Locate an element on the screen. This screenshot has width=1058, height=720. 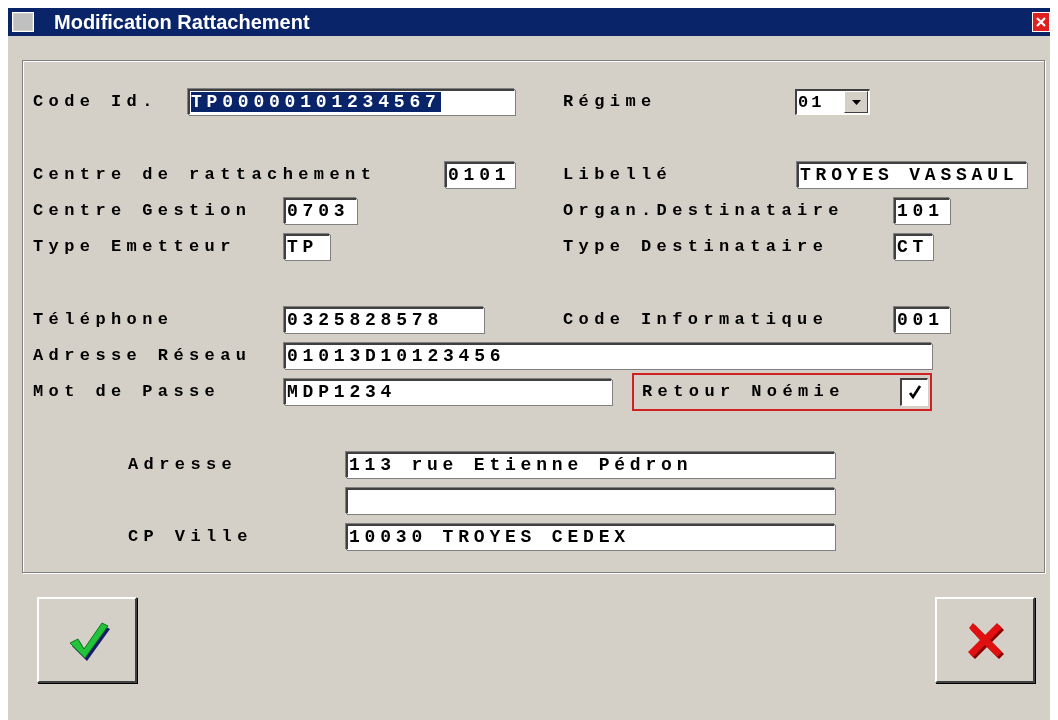
input-field: 0325828578 is located at coordinates (384, 319).